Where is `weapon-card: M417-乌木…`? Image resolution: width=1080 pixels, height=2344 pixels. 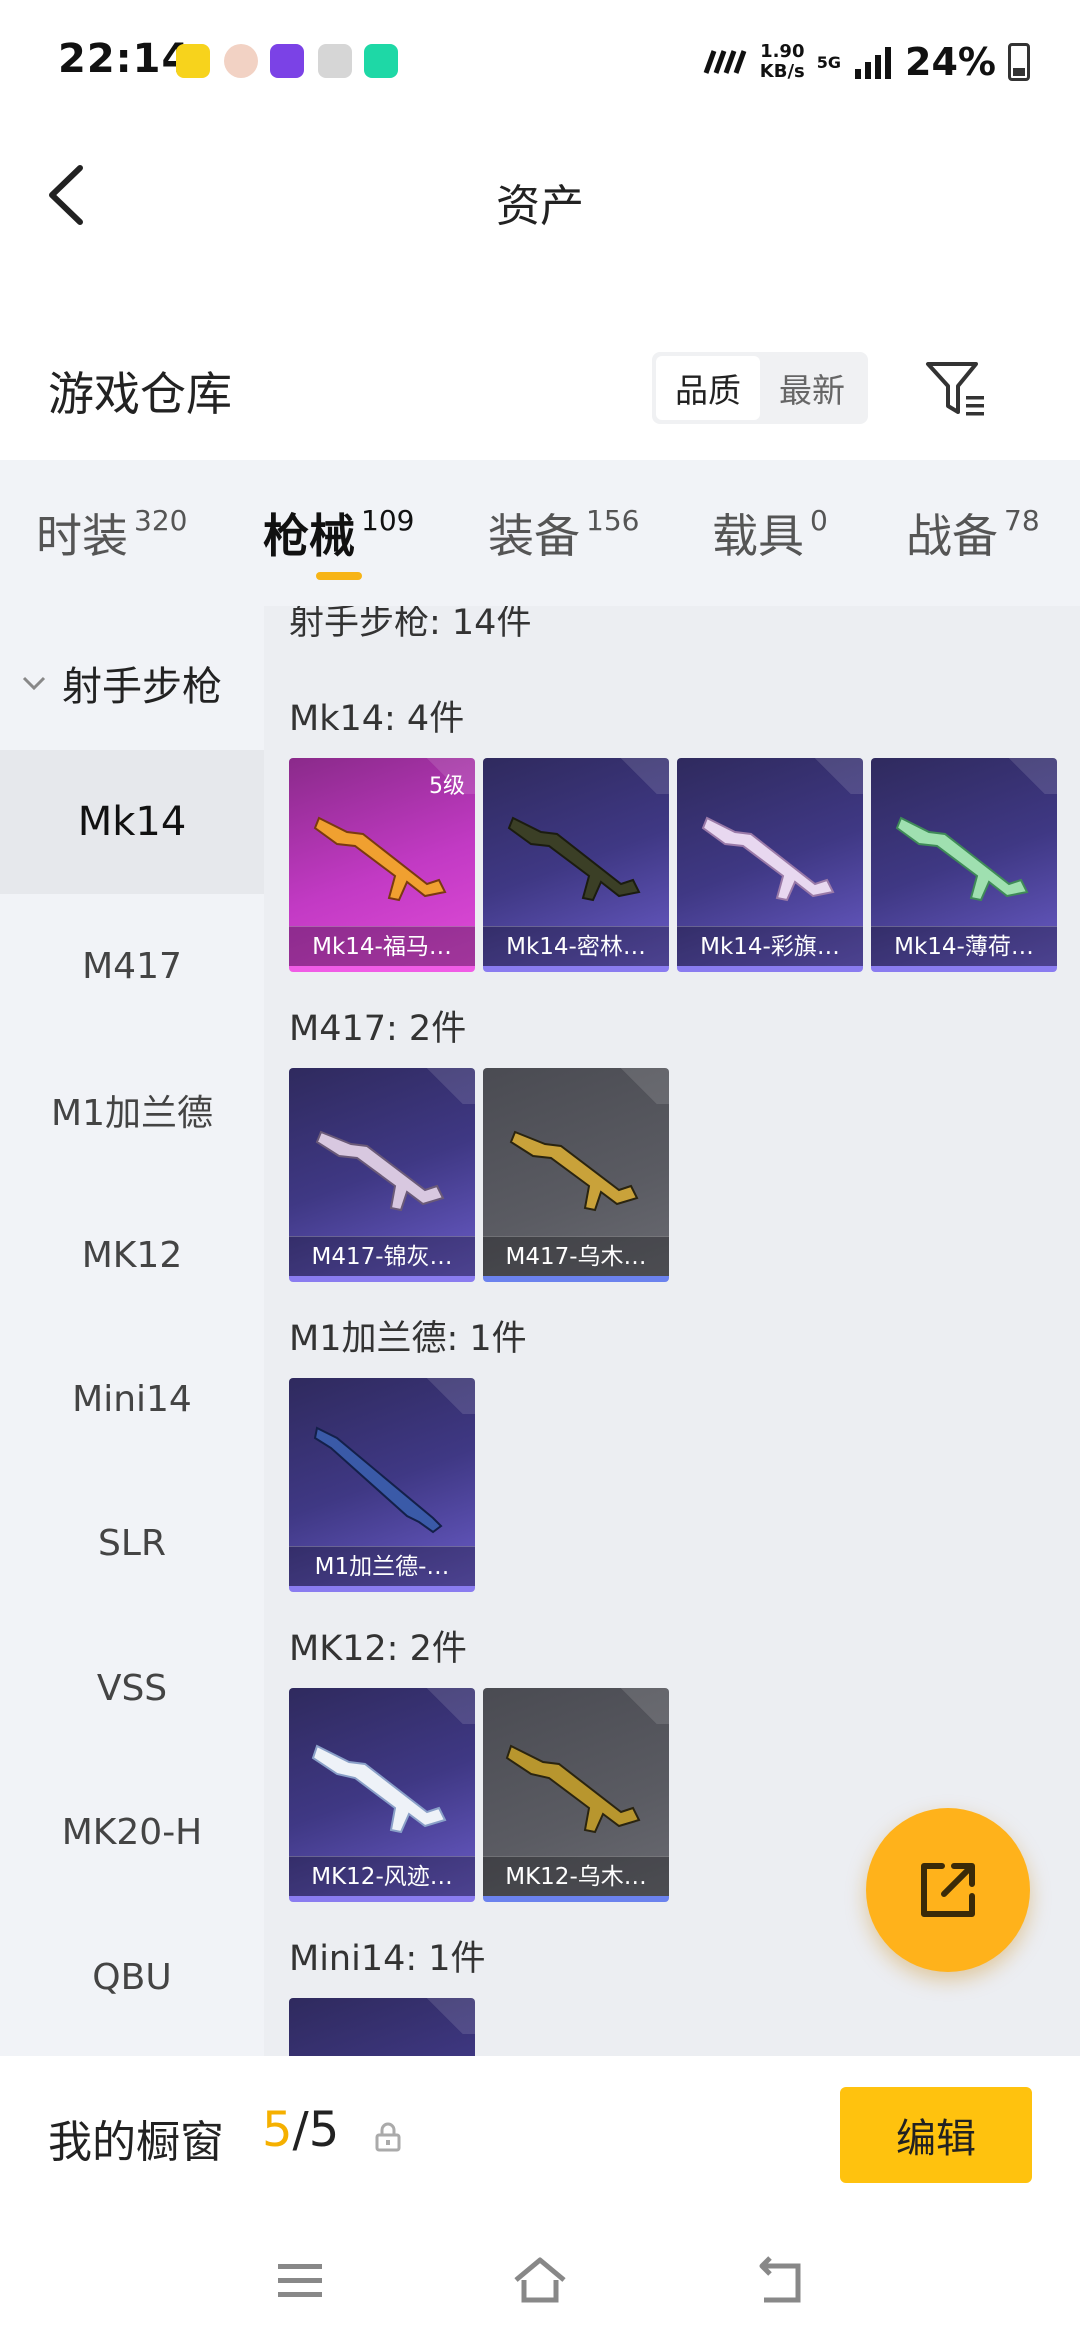 weapon-card: M417-乌木… is located at coordinates (576, 1175).